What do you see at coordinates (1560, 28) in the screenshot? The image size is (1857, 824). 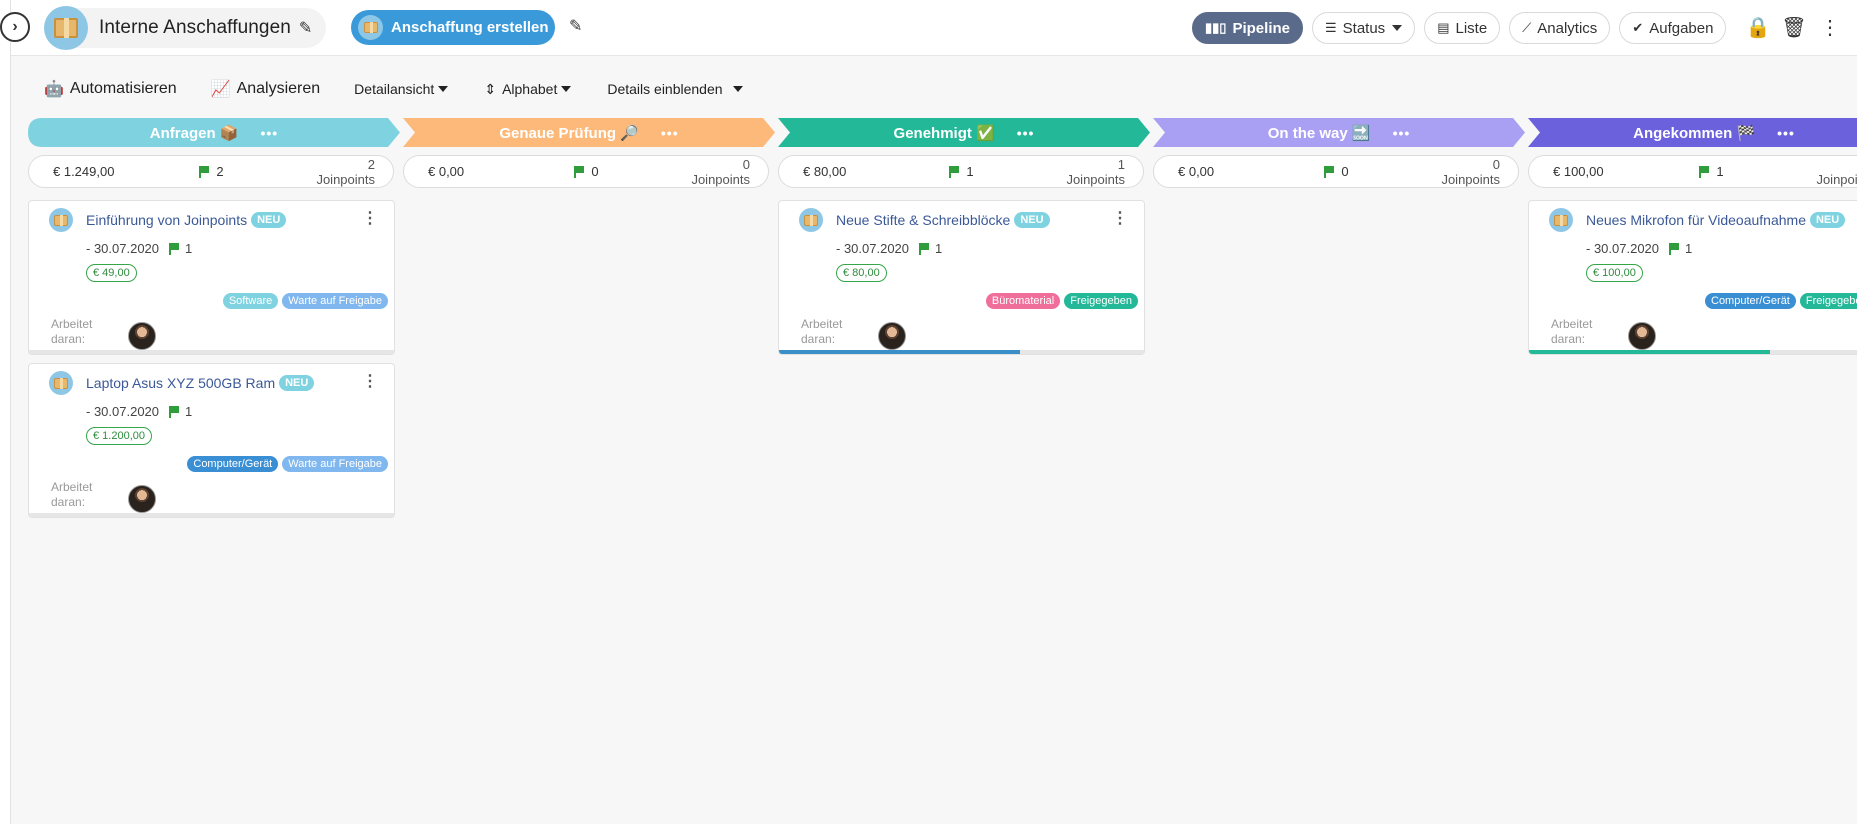 I see `tab-analytics: ⟋ Analytics` at bounding box center [1560, 28].